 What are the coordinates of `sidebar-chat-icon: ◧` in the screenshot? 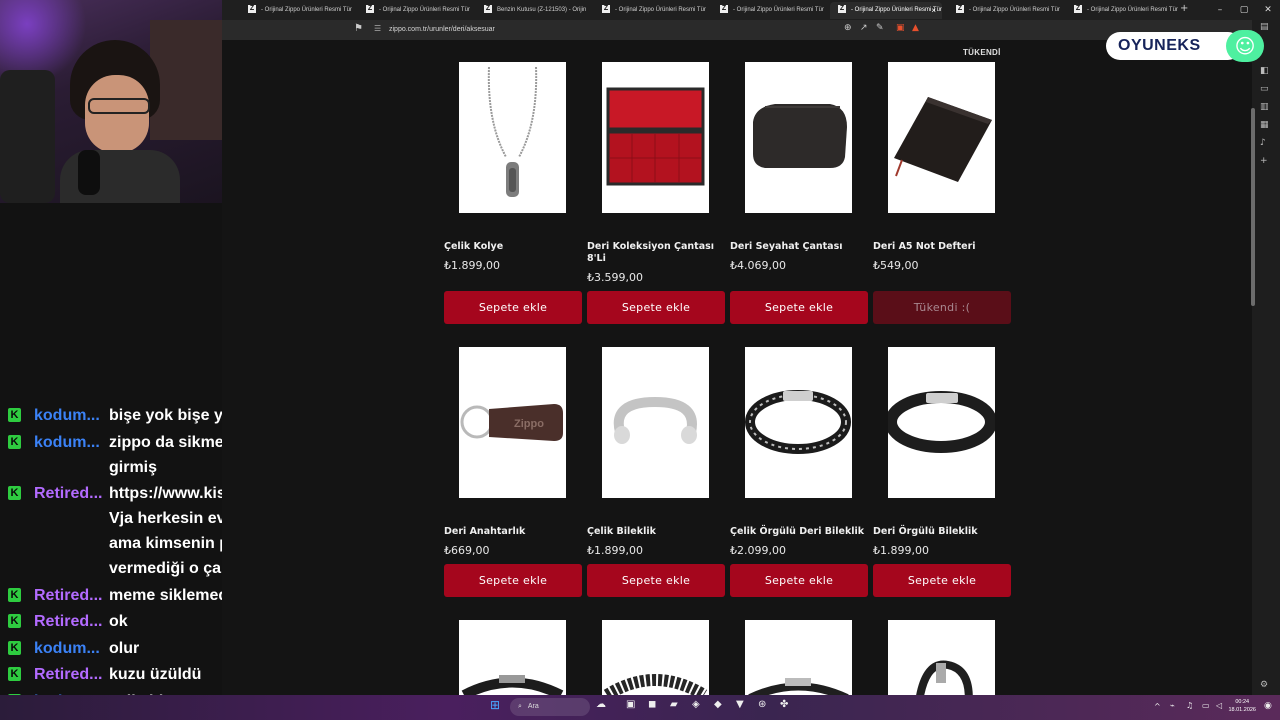 It's located at (1264, 71).